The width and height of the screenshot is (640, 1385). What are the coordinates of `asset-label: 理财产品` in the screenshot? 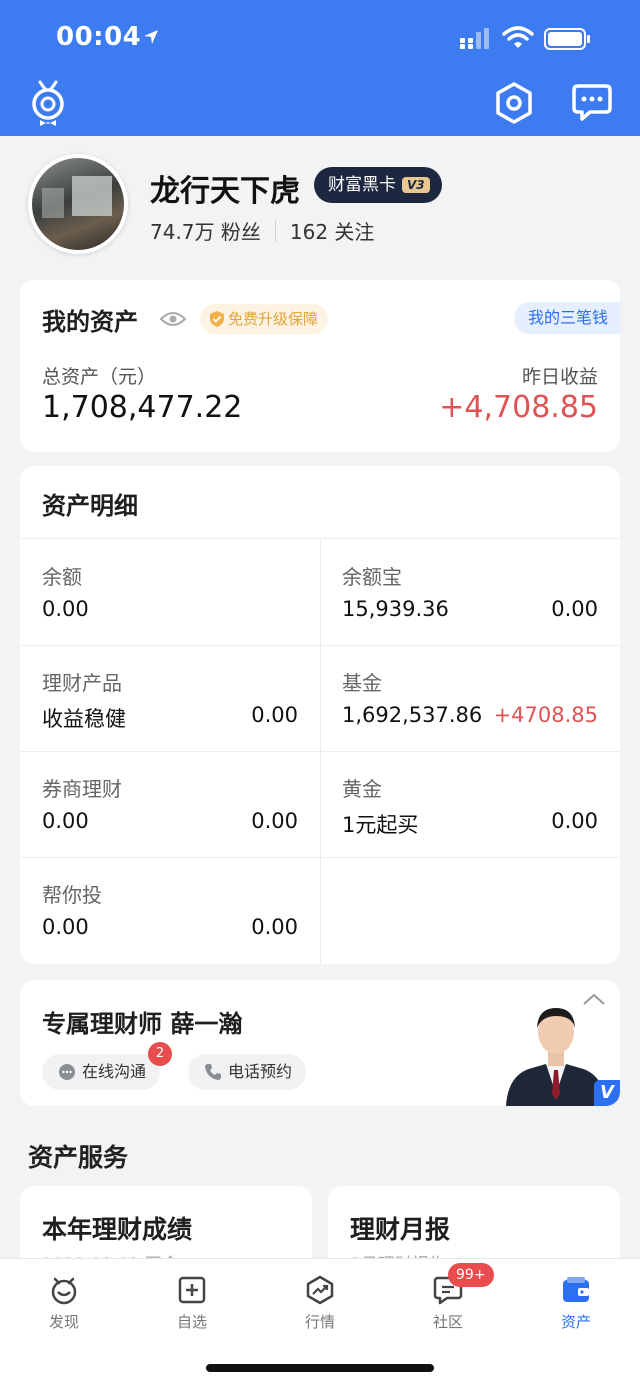 It's located at (82, 683).